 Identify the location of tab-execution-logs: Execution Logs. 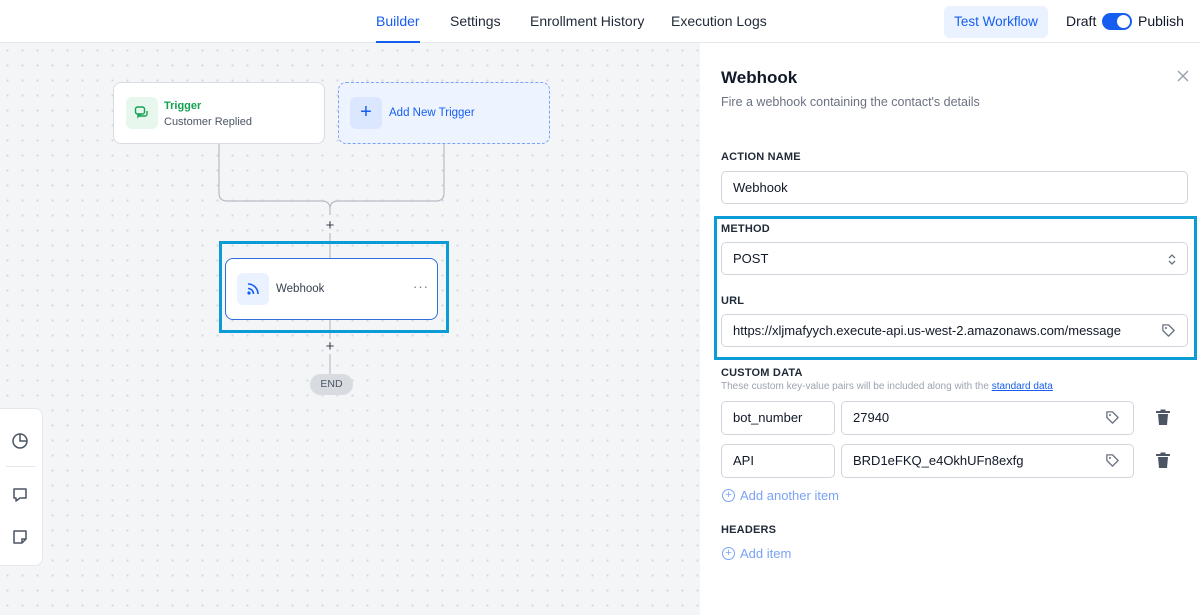
(719, 21).